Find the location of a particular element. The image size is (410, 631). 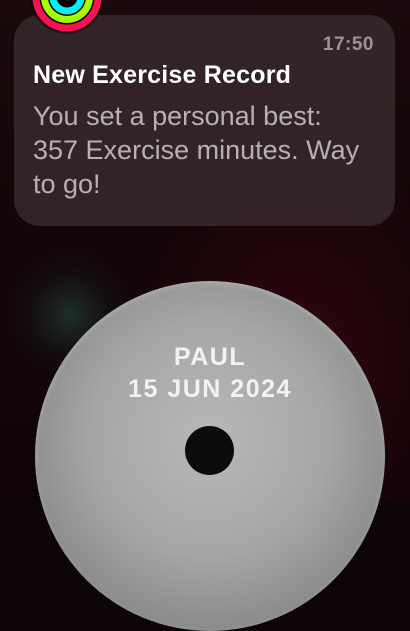

award-date: 15 JUN 2024 is located at coordinates (210, 389).